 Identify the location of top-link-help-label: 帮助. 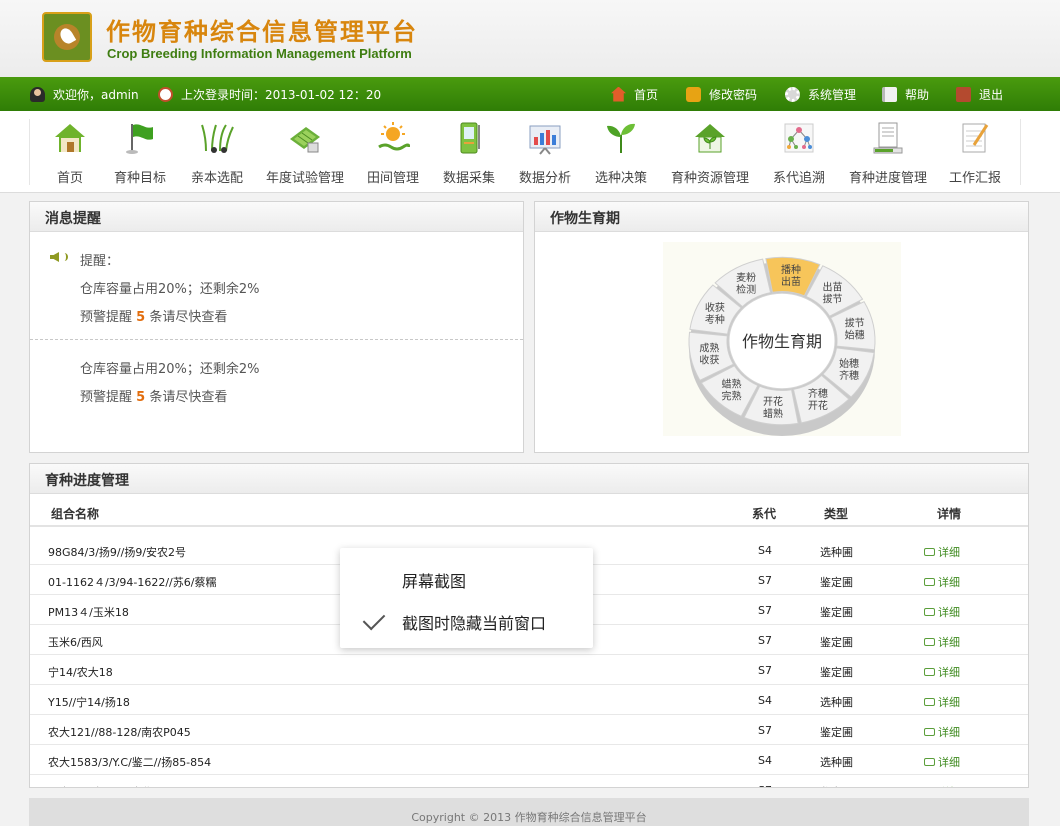
(917, 94).